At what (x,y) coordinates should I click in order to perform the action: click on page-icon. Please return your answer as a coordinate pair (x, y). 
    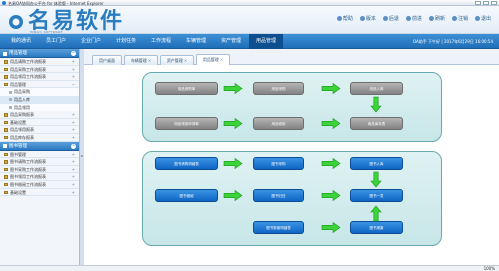
    Looking at the image, I should click on (10, 92).